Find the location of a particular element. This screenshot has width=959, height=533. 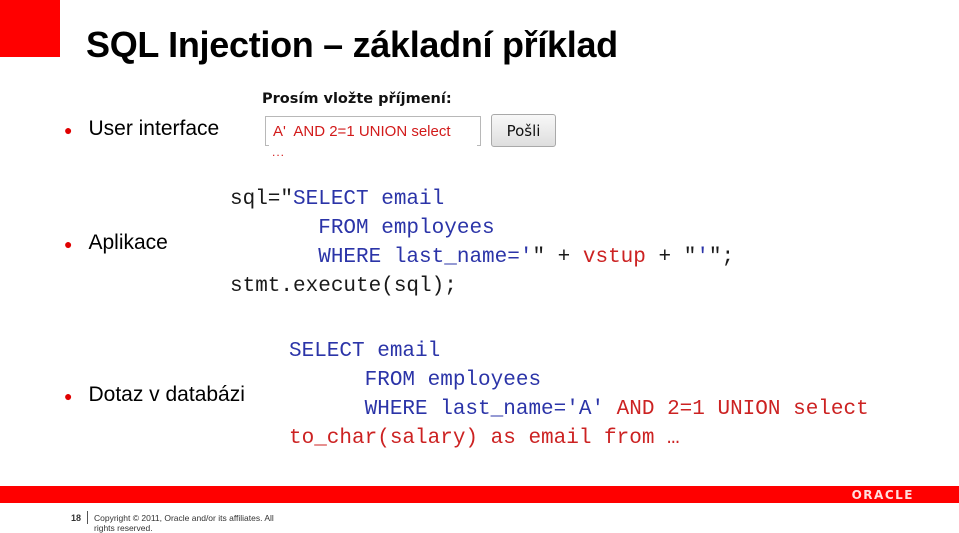

surname-field-label: Prosím vložte příjmení: is located at coordinates (357, 99).